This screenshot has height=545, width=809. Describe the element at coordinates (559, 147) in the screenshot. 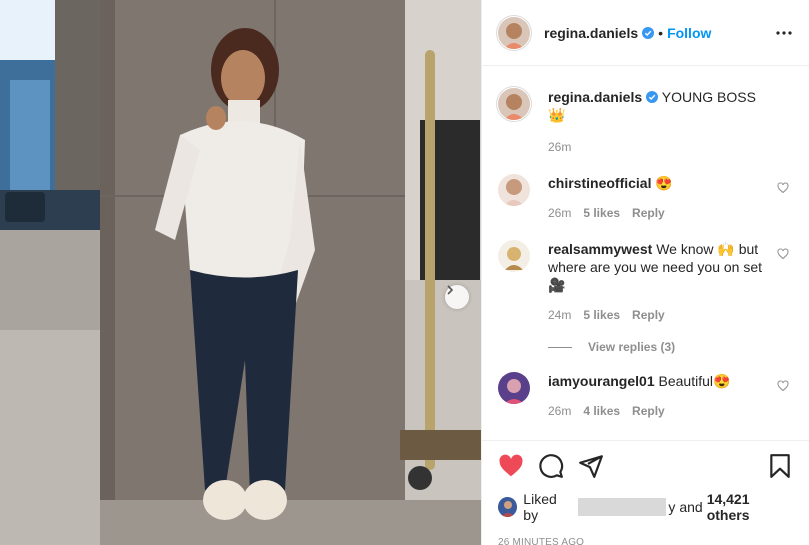

I see `caption-time: 26m` at that location.